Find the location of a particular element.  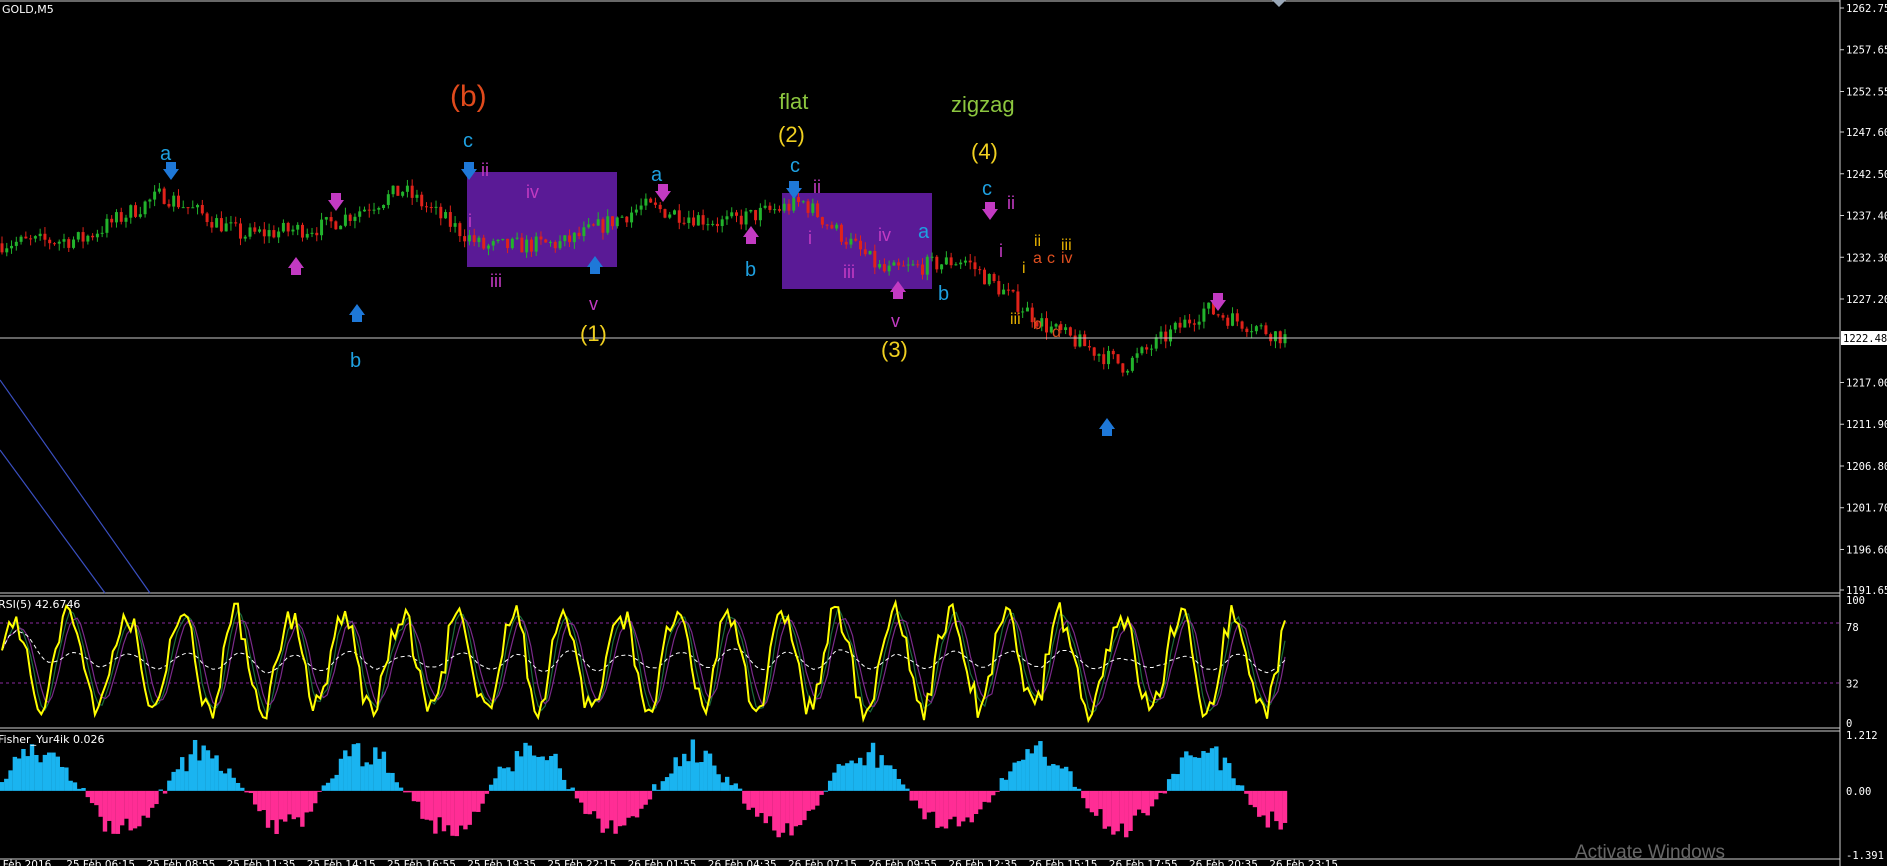

price-tick-label: 1196.60 is located at coordinates (1866, 550).